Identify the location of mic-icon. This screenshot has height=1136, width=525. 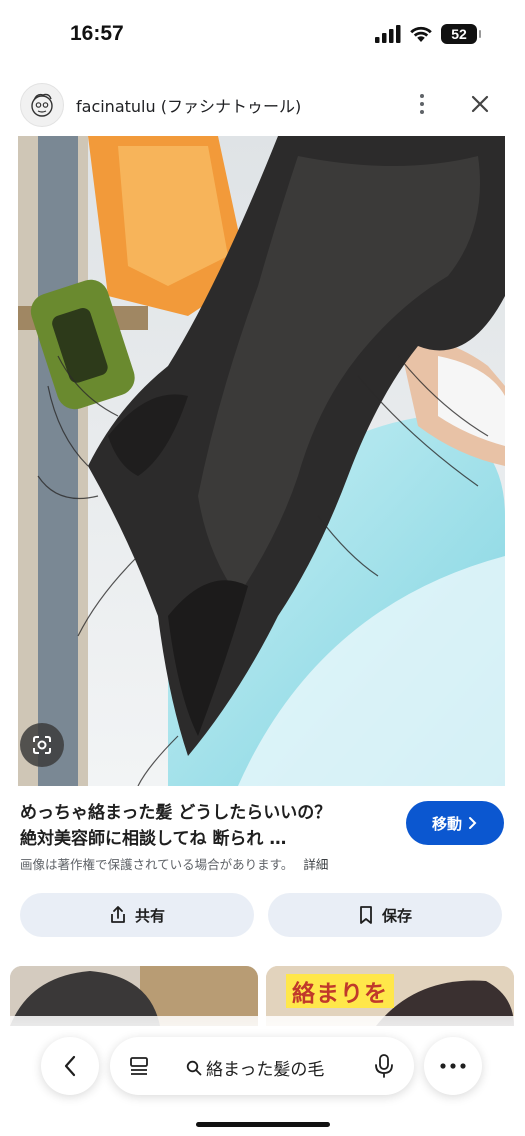
(384, 1066).